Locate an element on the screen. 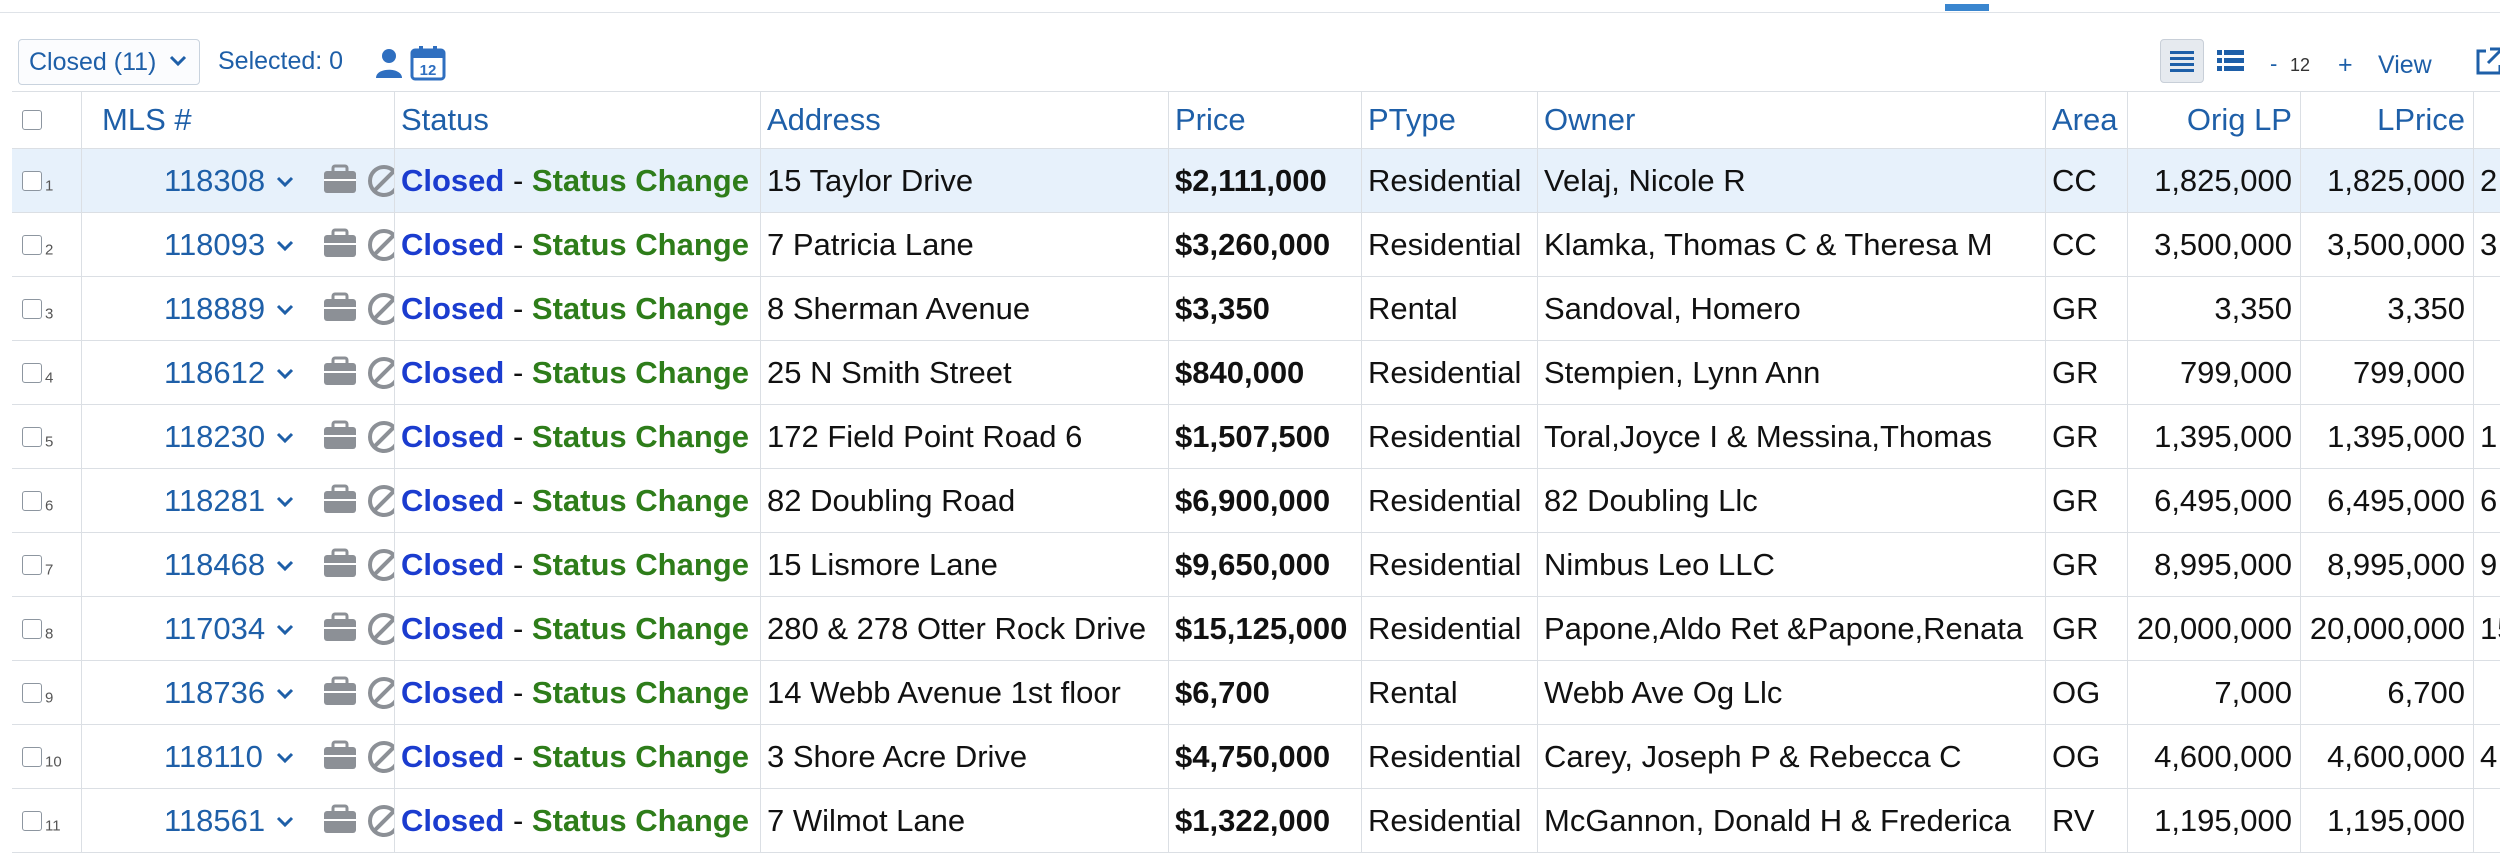 The image size is (2500, 861). ptype-cell-value: Rental is located at coordinates (1413, 692).